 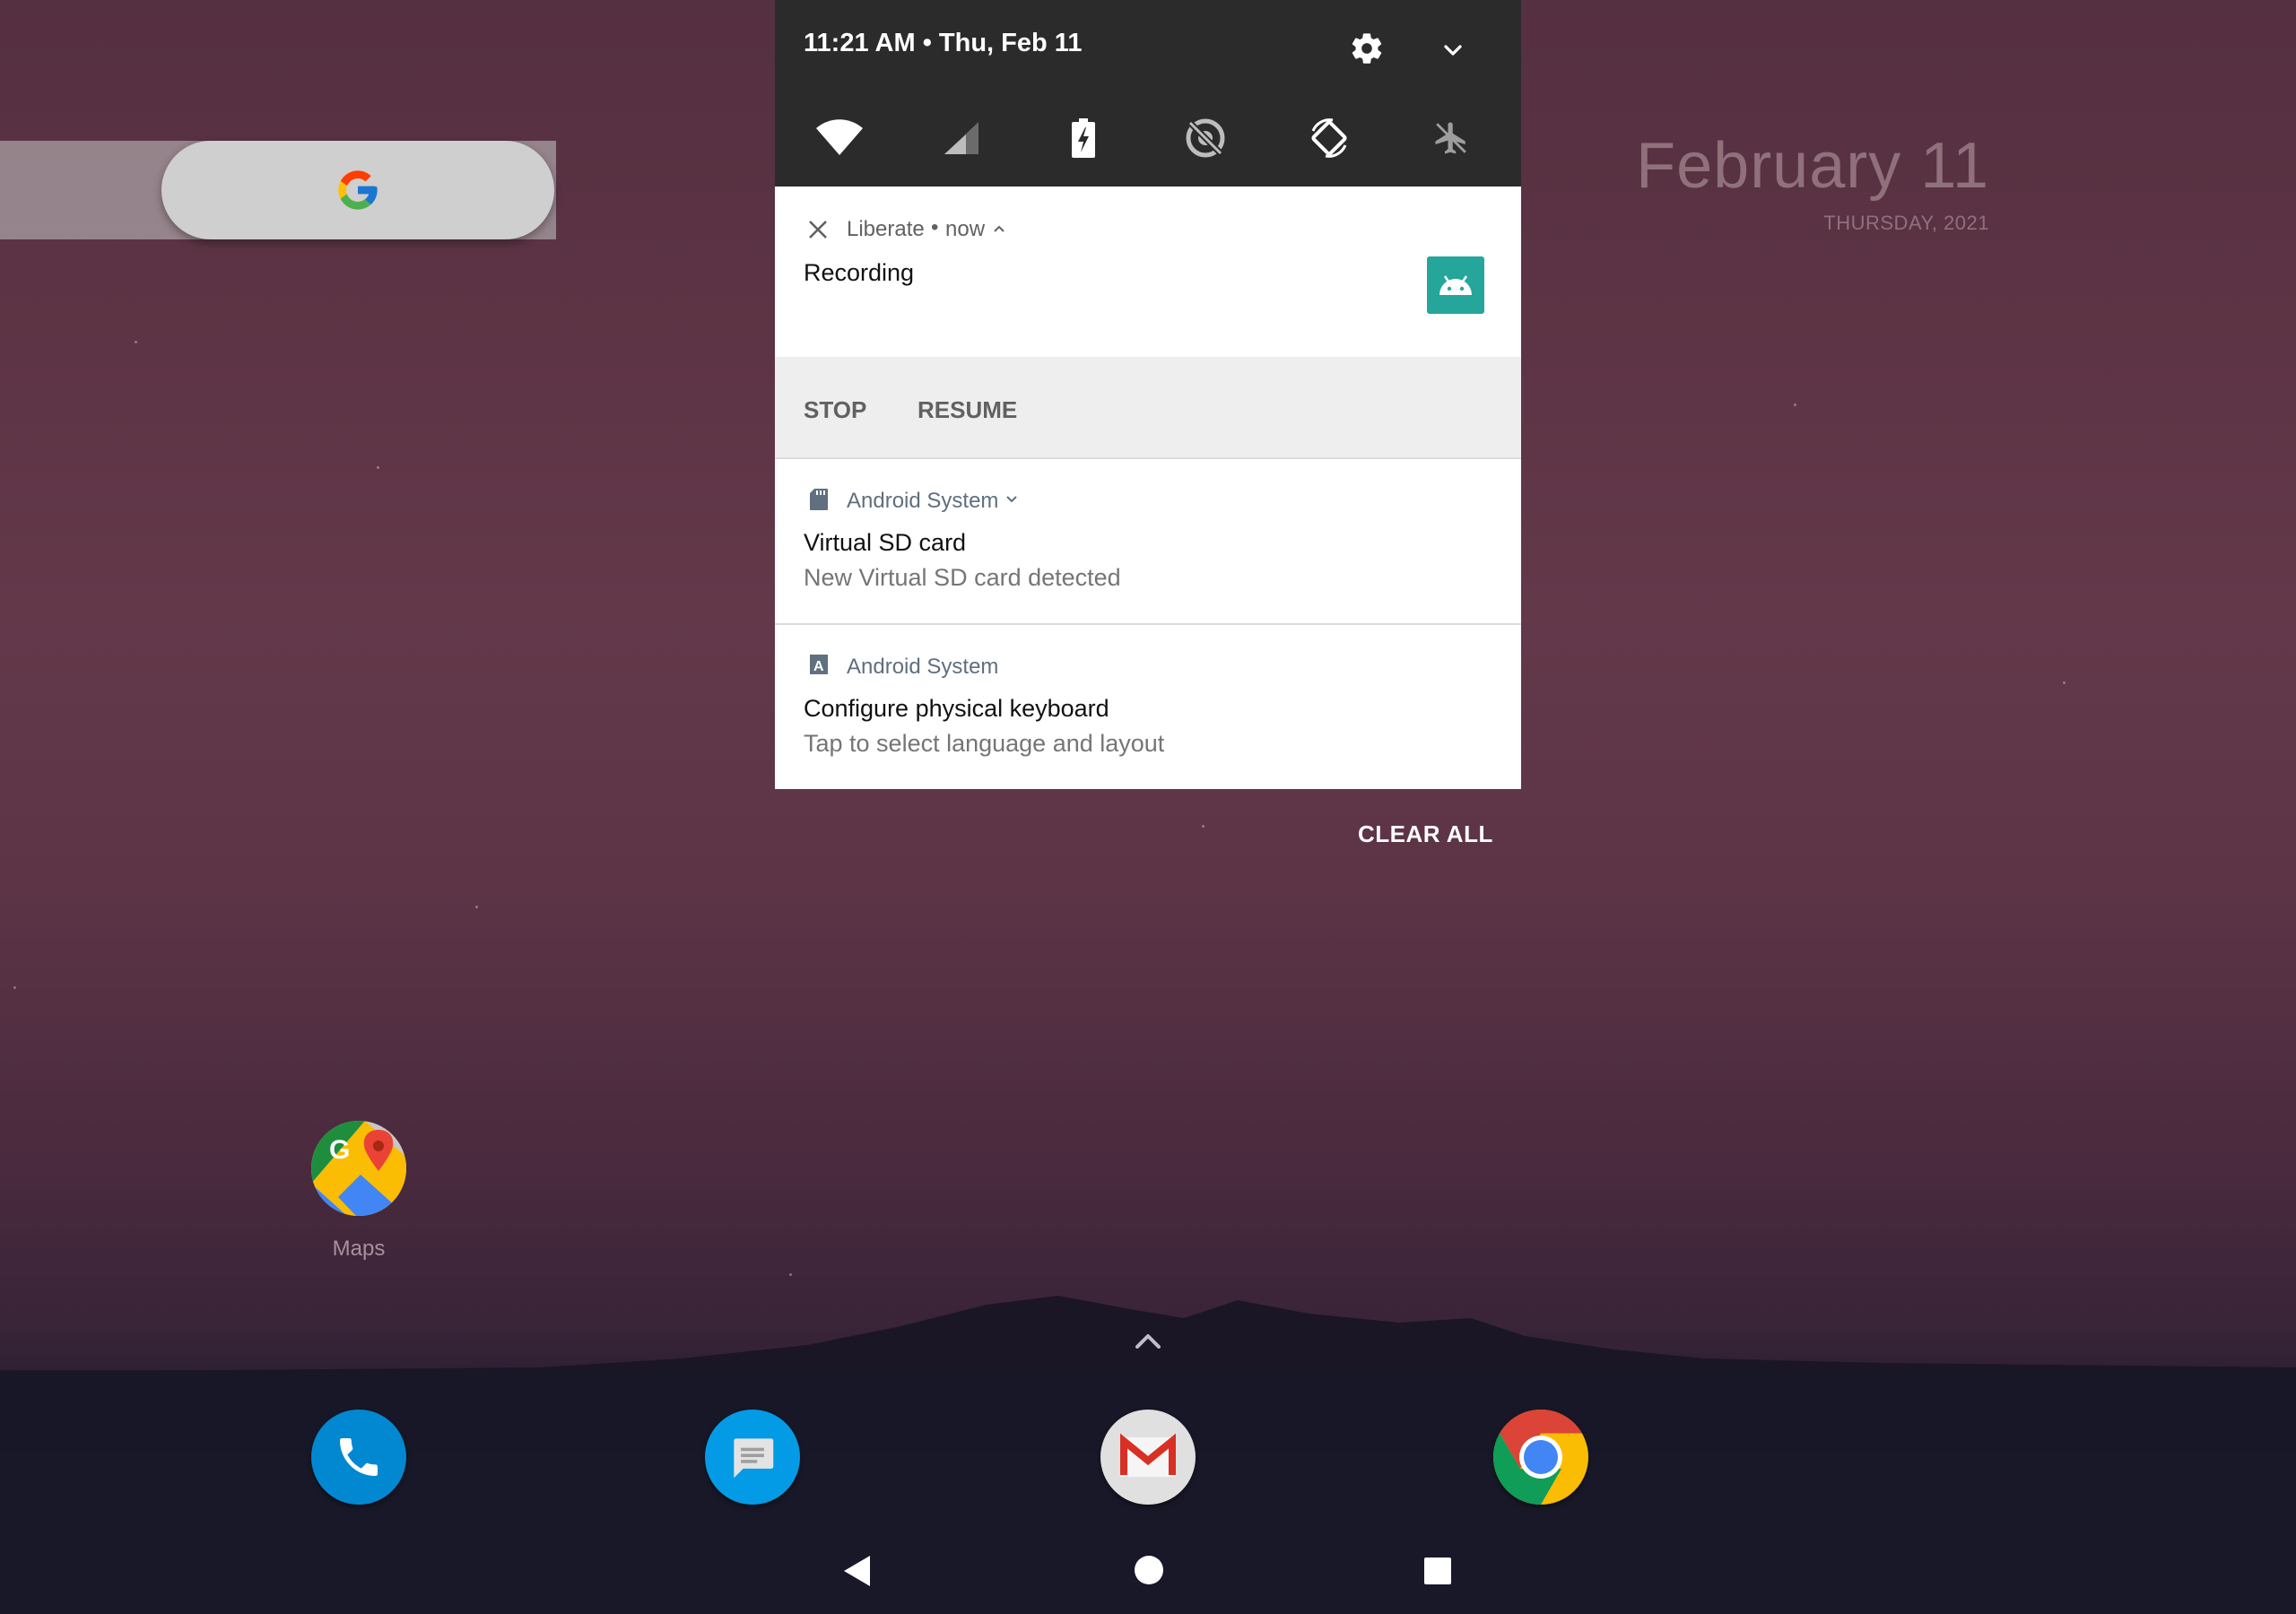 I want to click on quick-settings-header: 11:21 AM • Thu, Feb 11, so click(x=1148, y=93).